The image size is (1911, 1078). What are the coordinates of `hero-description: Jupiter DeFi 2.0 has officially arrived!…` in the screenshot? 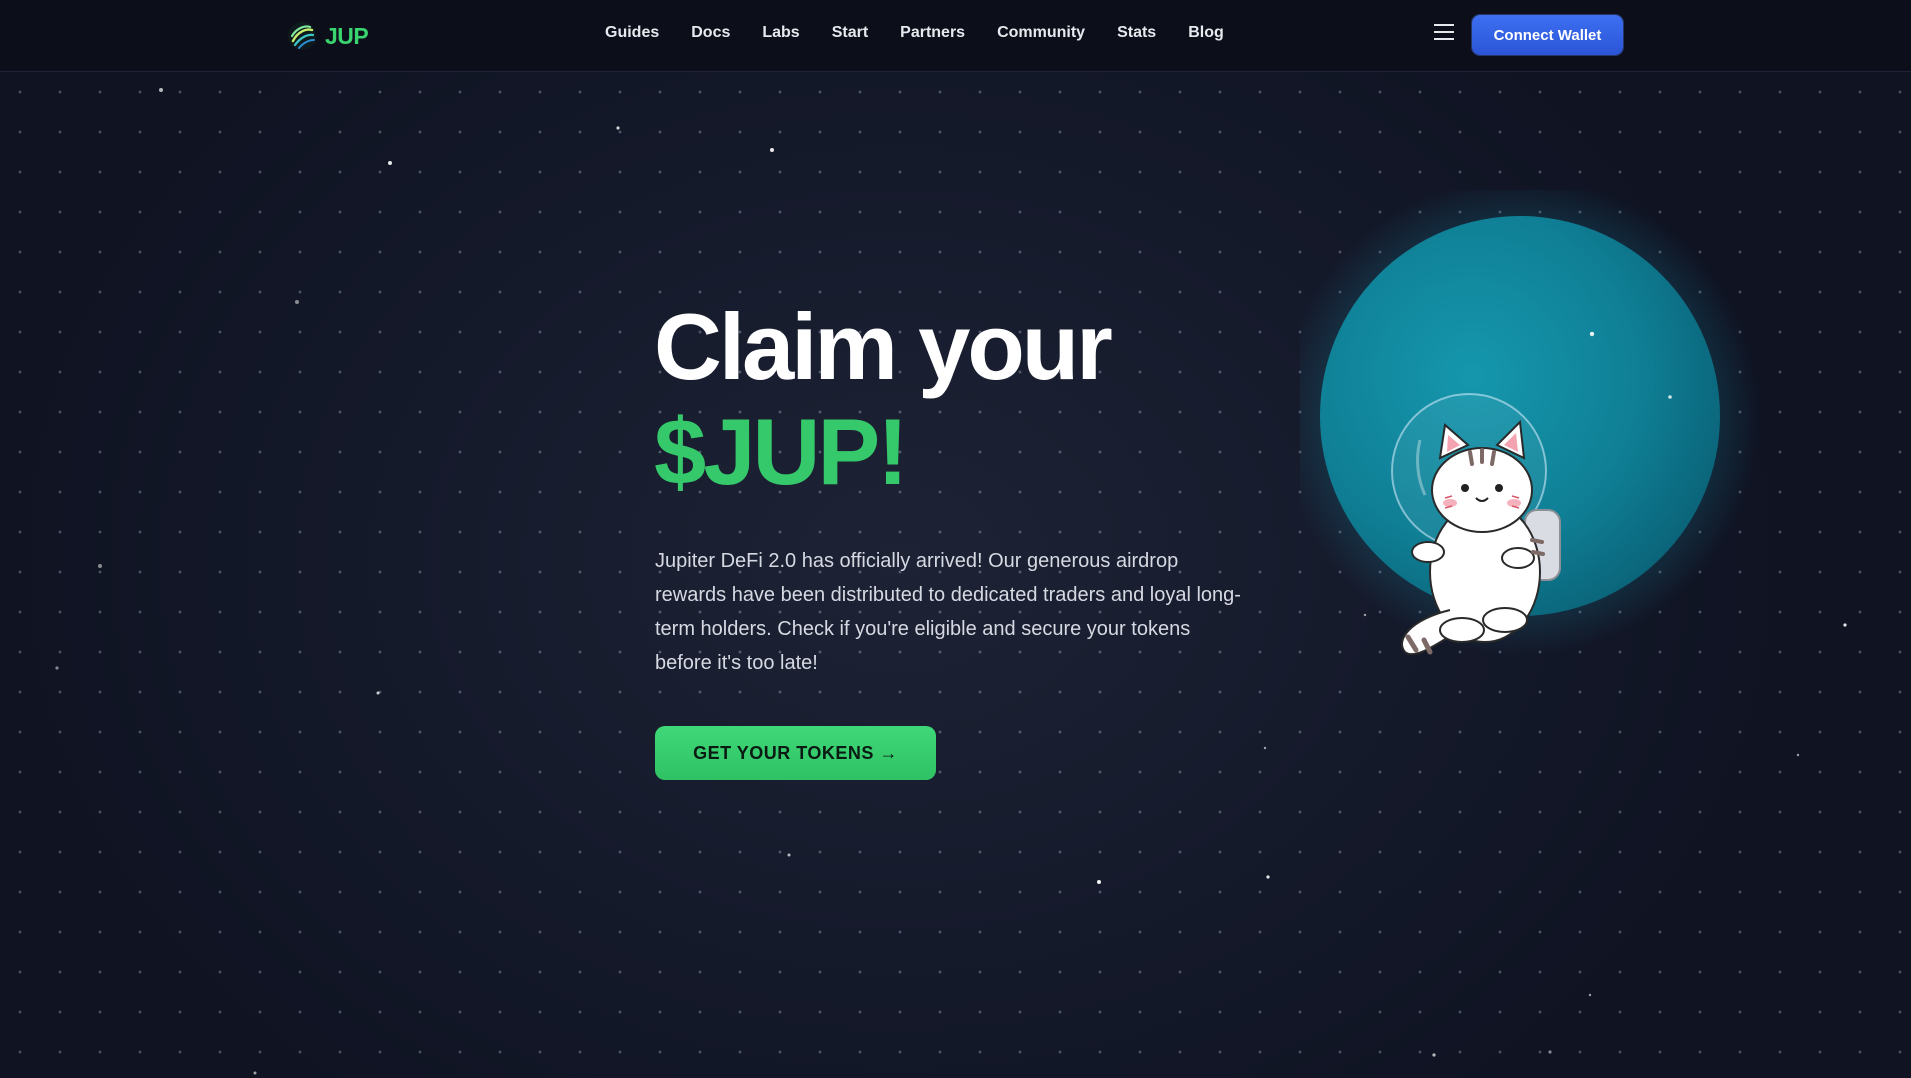 It's located at (948, 612).